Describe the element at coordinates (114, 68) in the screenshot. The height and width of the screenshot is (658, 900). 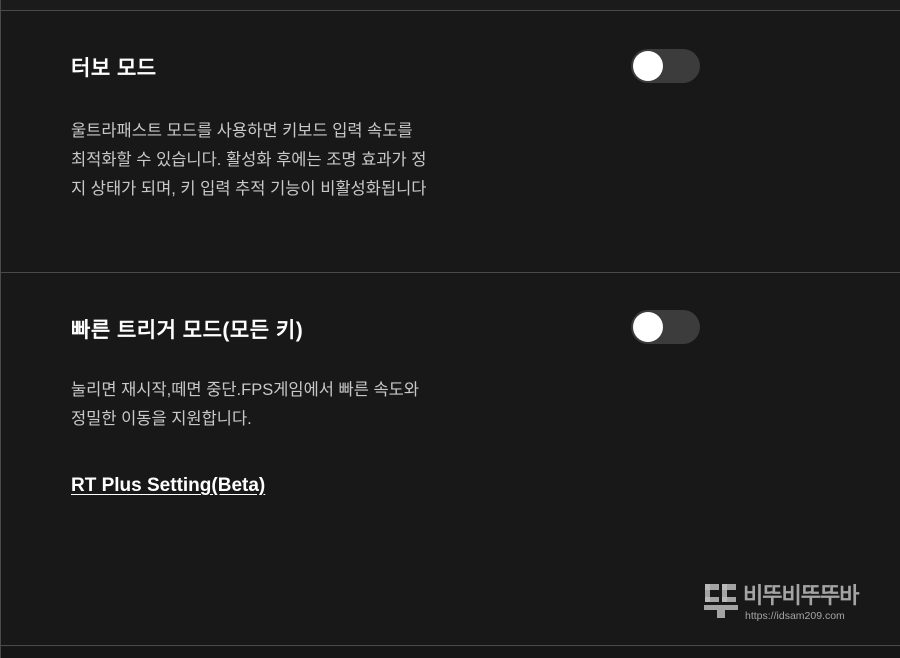
I see `turbo-mode-title: 터보 모드` at that location.